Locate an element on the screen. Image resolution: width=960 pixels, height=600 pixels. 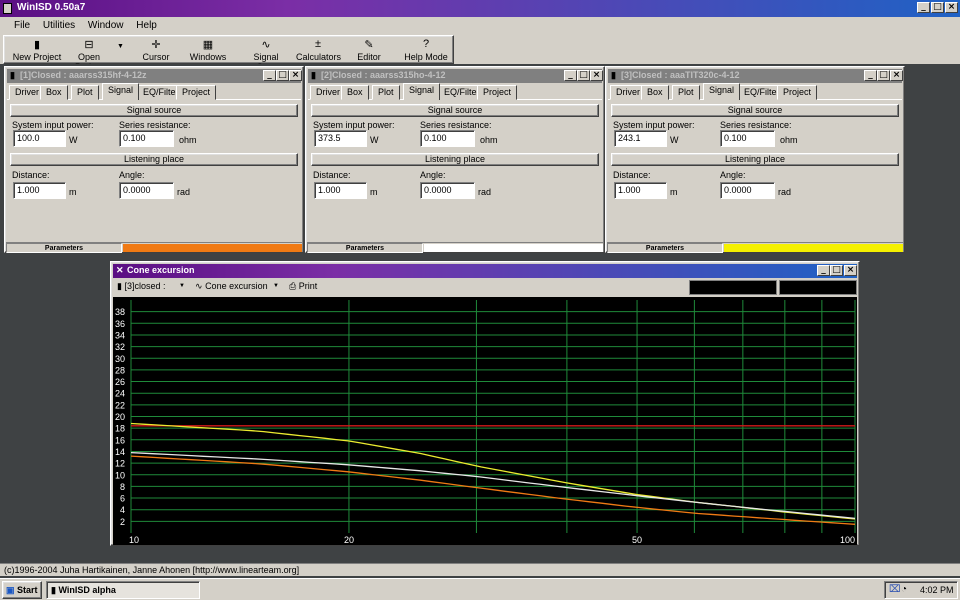
taskbar-task-winisd: ▮ WinISD alpha is located at coordinates (123, 590).